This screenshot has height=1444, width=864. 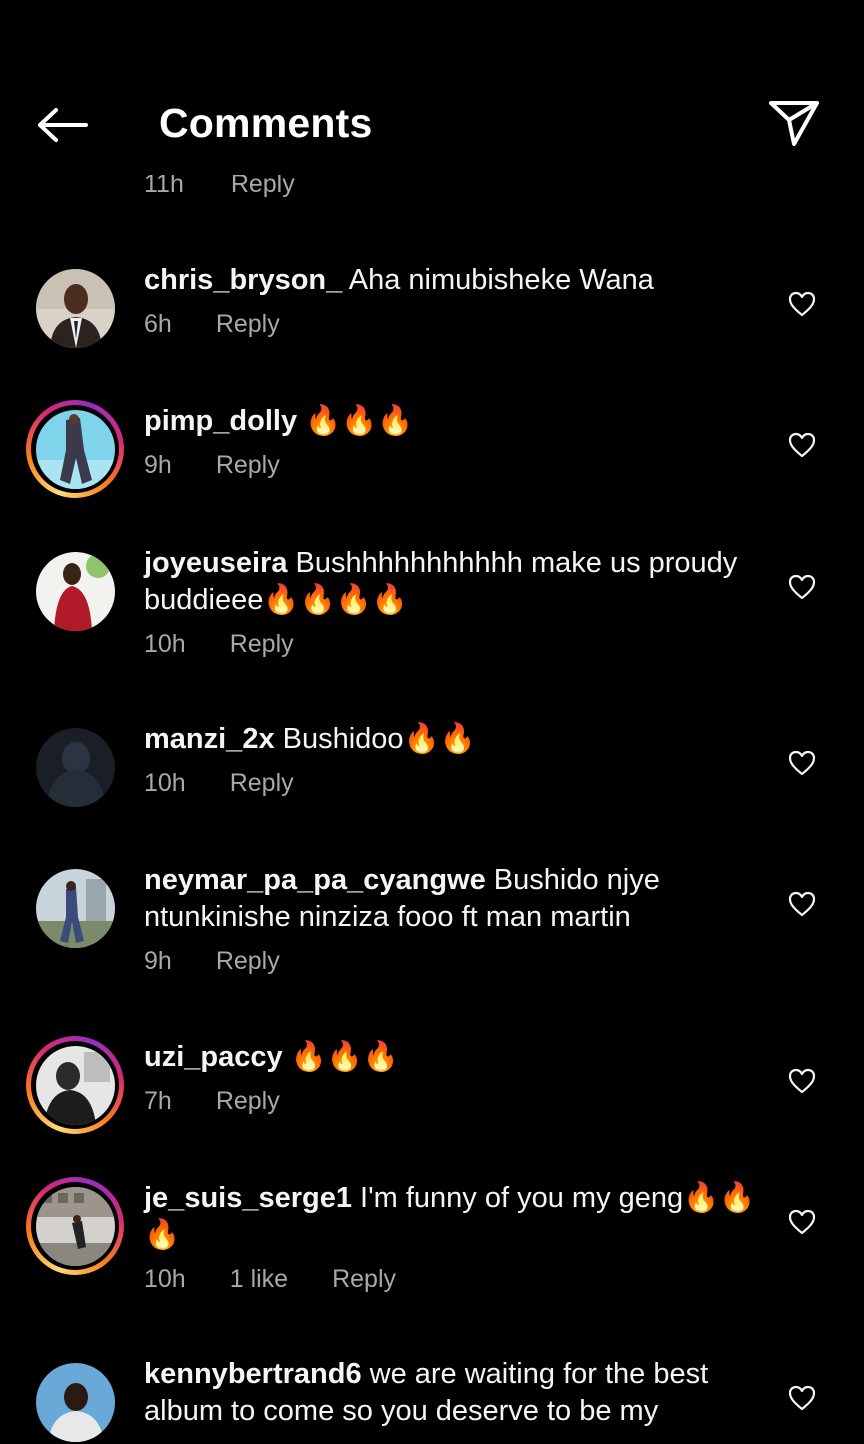 What do you see at coordinates (456, 421) in the screenshot?
I see `comment-text: pimp_dolly 🔥🔥🔥` at bounding box center [456, 421].